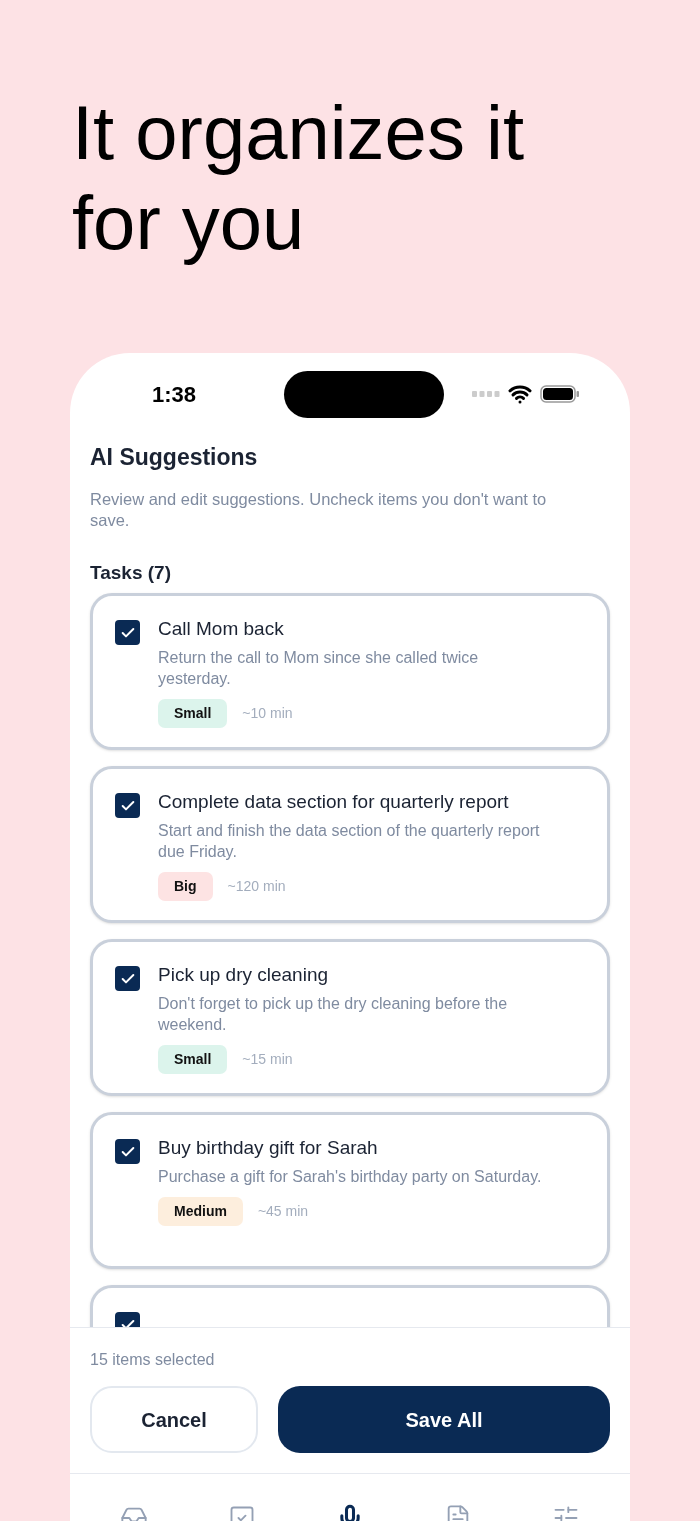 This screenshot has width=700, height=1521. What do you see at coordinates (444, 1419) in the screenshot?
I see `save-all-button: Save All` at bounding box center [444, 1419].